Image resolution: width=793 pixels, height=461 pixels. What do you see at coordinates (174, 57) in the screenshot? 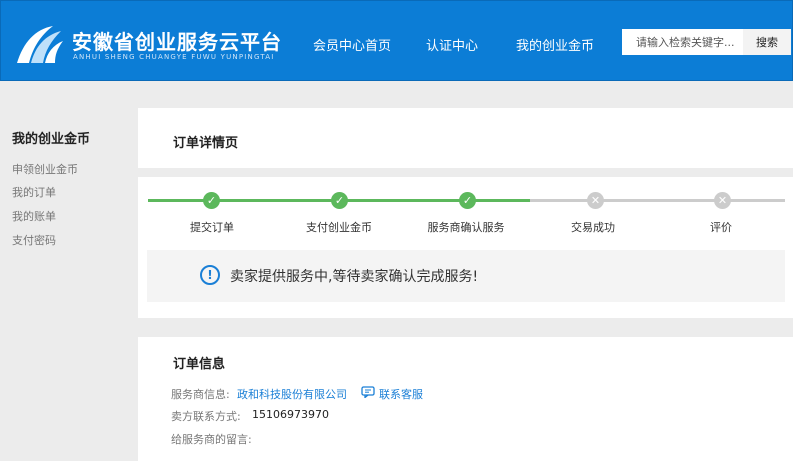
I see `platform-subtitle: ANHUI SHENG CHUANGYE FUWU YUNPINGTAI` at bounding box center [174, 57].